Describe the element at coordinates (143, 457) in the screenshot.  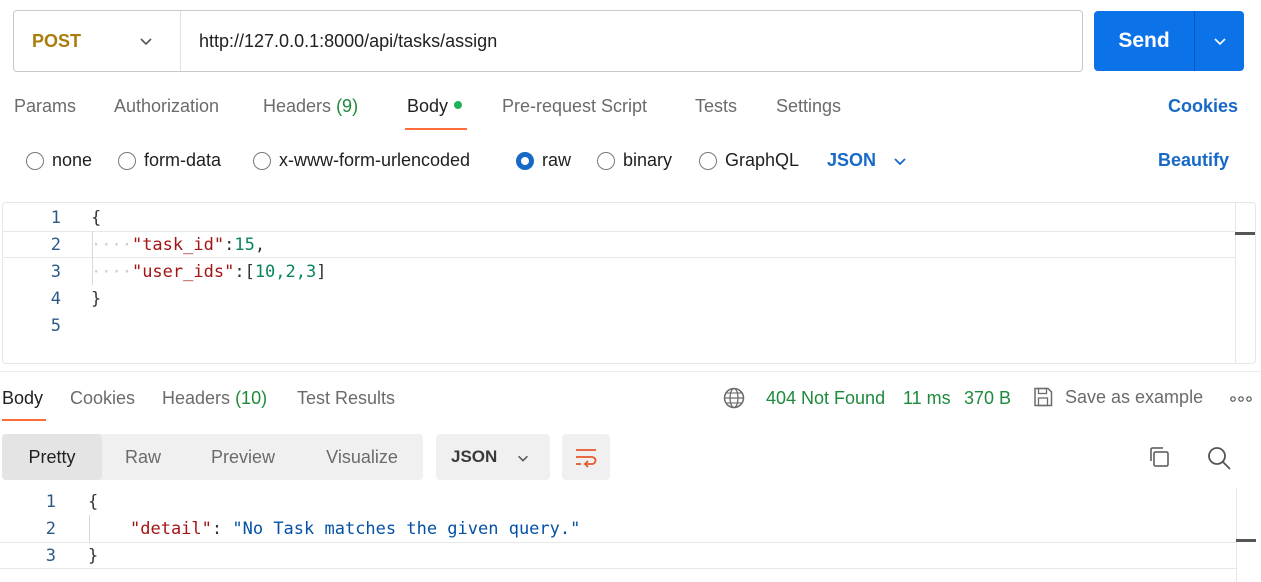
I see `view-raw-button: Raw` at that location.